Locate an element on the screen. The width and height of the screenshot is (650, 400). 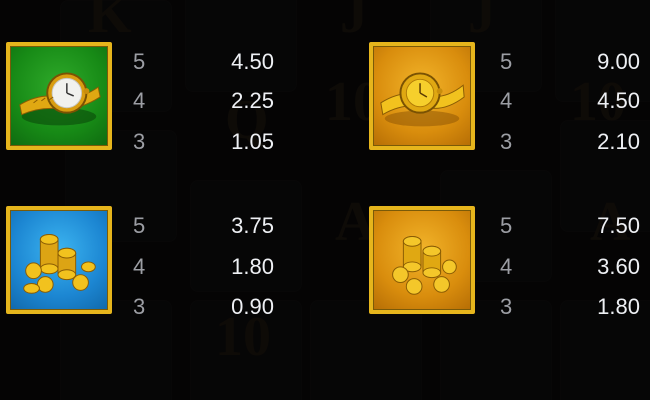
paytable-card-coins-blue is located at coordinates (59, 260).